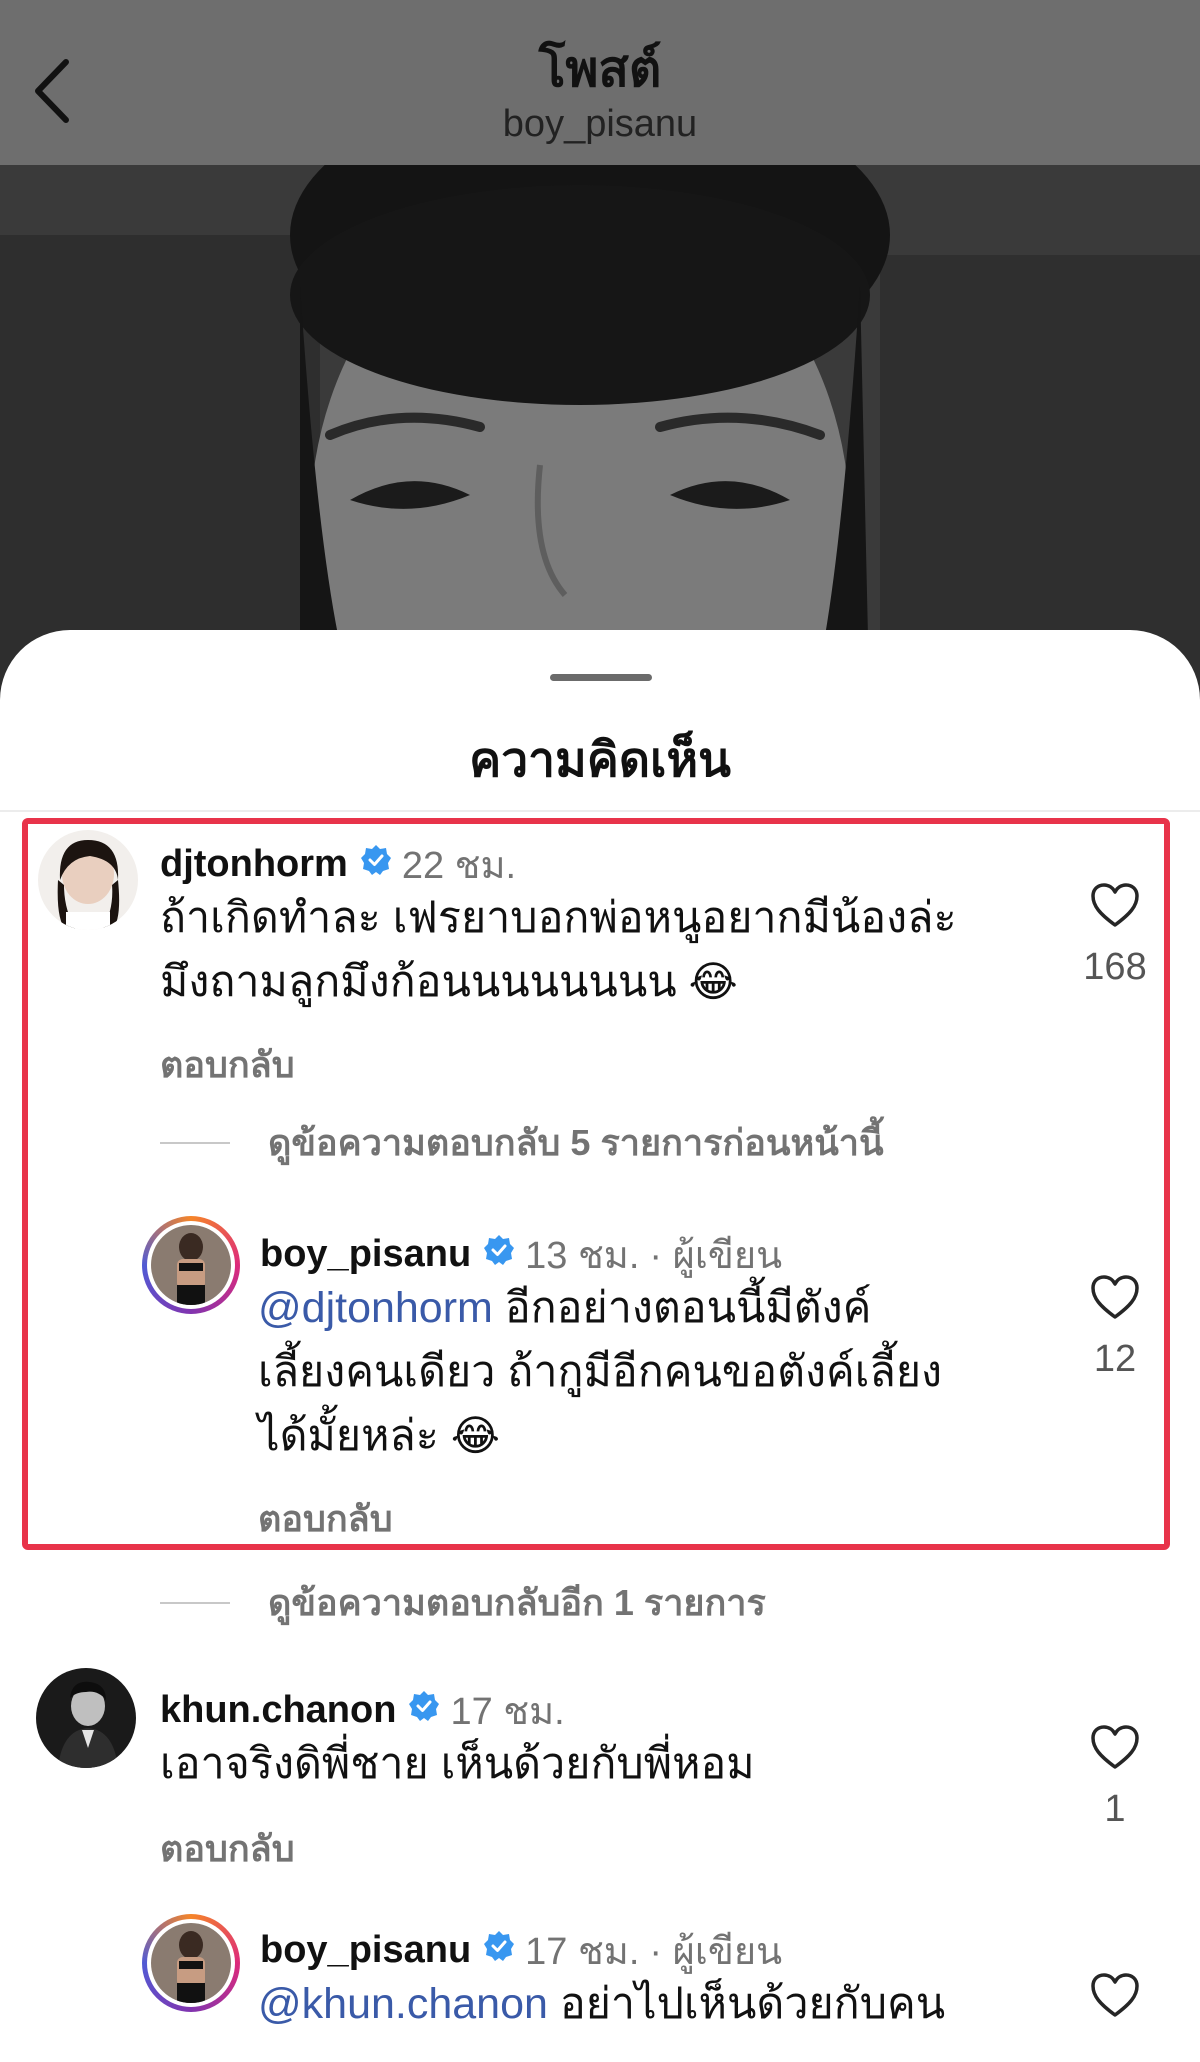 The height and width of the screenshot is (2062, 1200). I want to click on like-count: 1, so click(1115, 1809).